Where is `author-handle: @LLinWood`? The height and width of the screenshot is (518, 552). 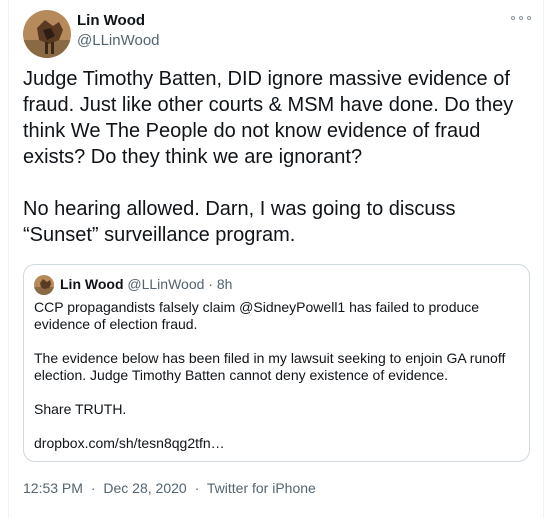 author-handle: @LLinWood is located at coordinates (118, 40).